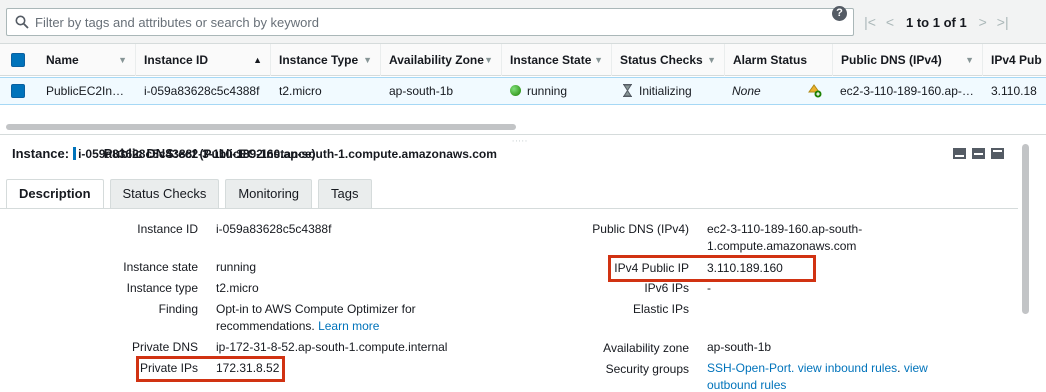 This screenshot has height=392, width=1046. What do you see at coordinates (441, 60) in the screenshot?
I see `column-availability-zone: Availability Zone ▼` at bounding box center [441, 60].